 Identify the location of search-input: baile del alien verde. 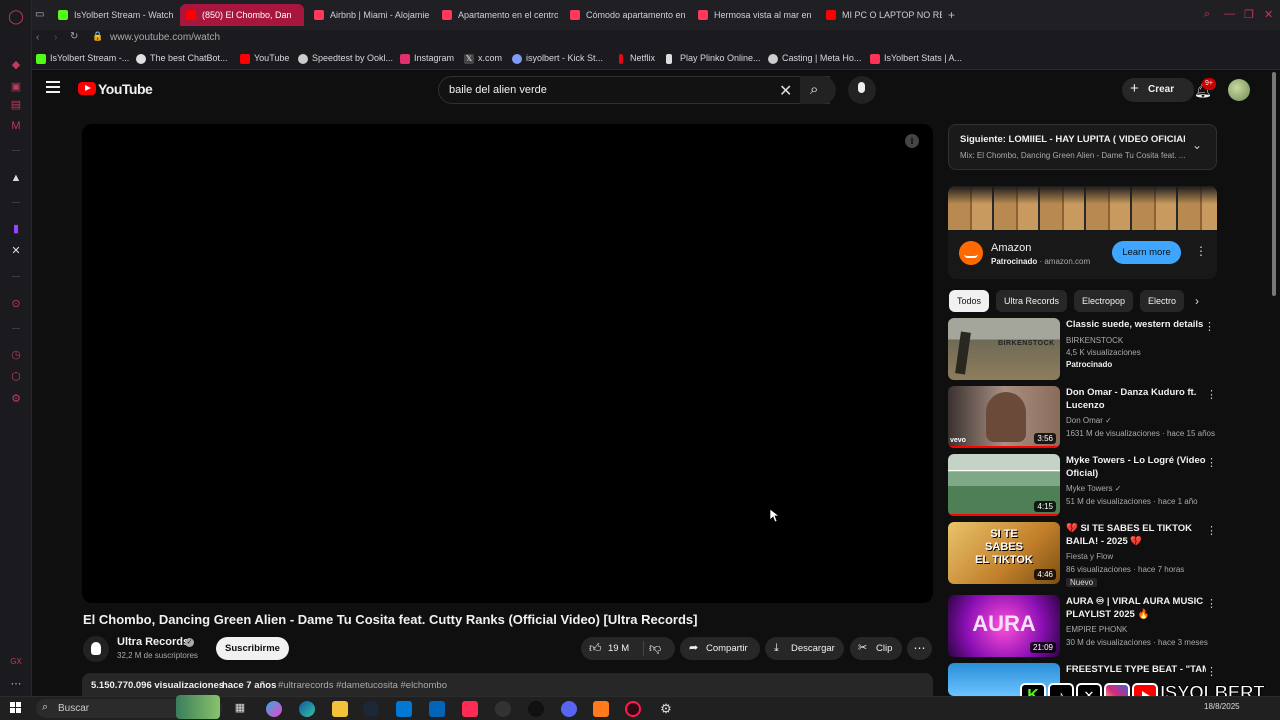
(498, 90).